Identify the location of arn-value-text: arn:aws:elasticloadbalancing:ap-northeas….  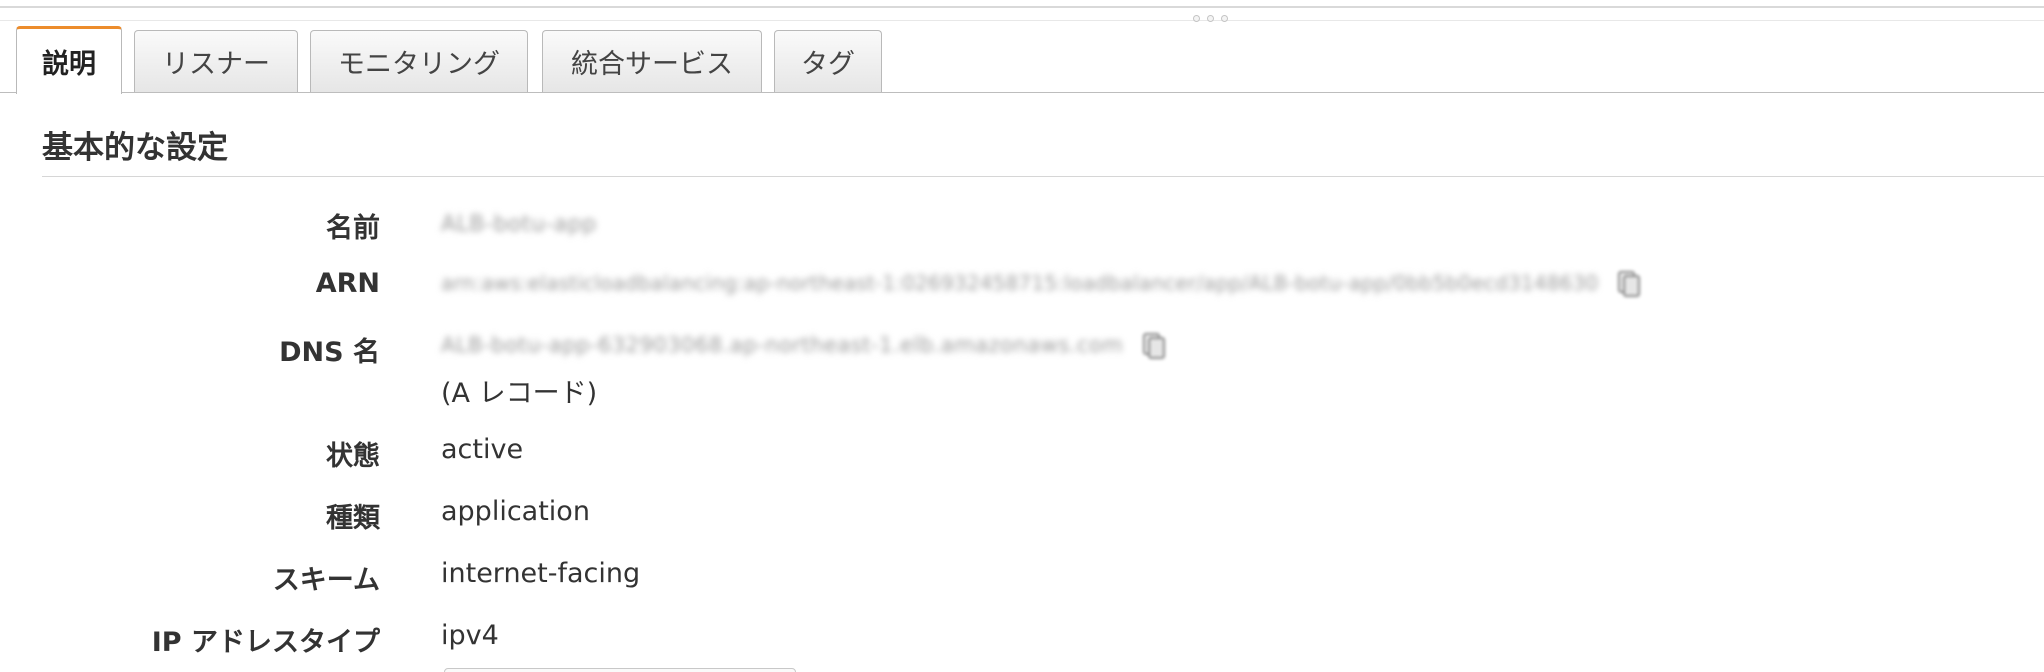
(1020, 282).